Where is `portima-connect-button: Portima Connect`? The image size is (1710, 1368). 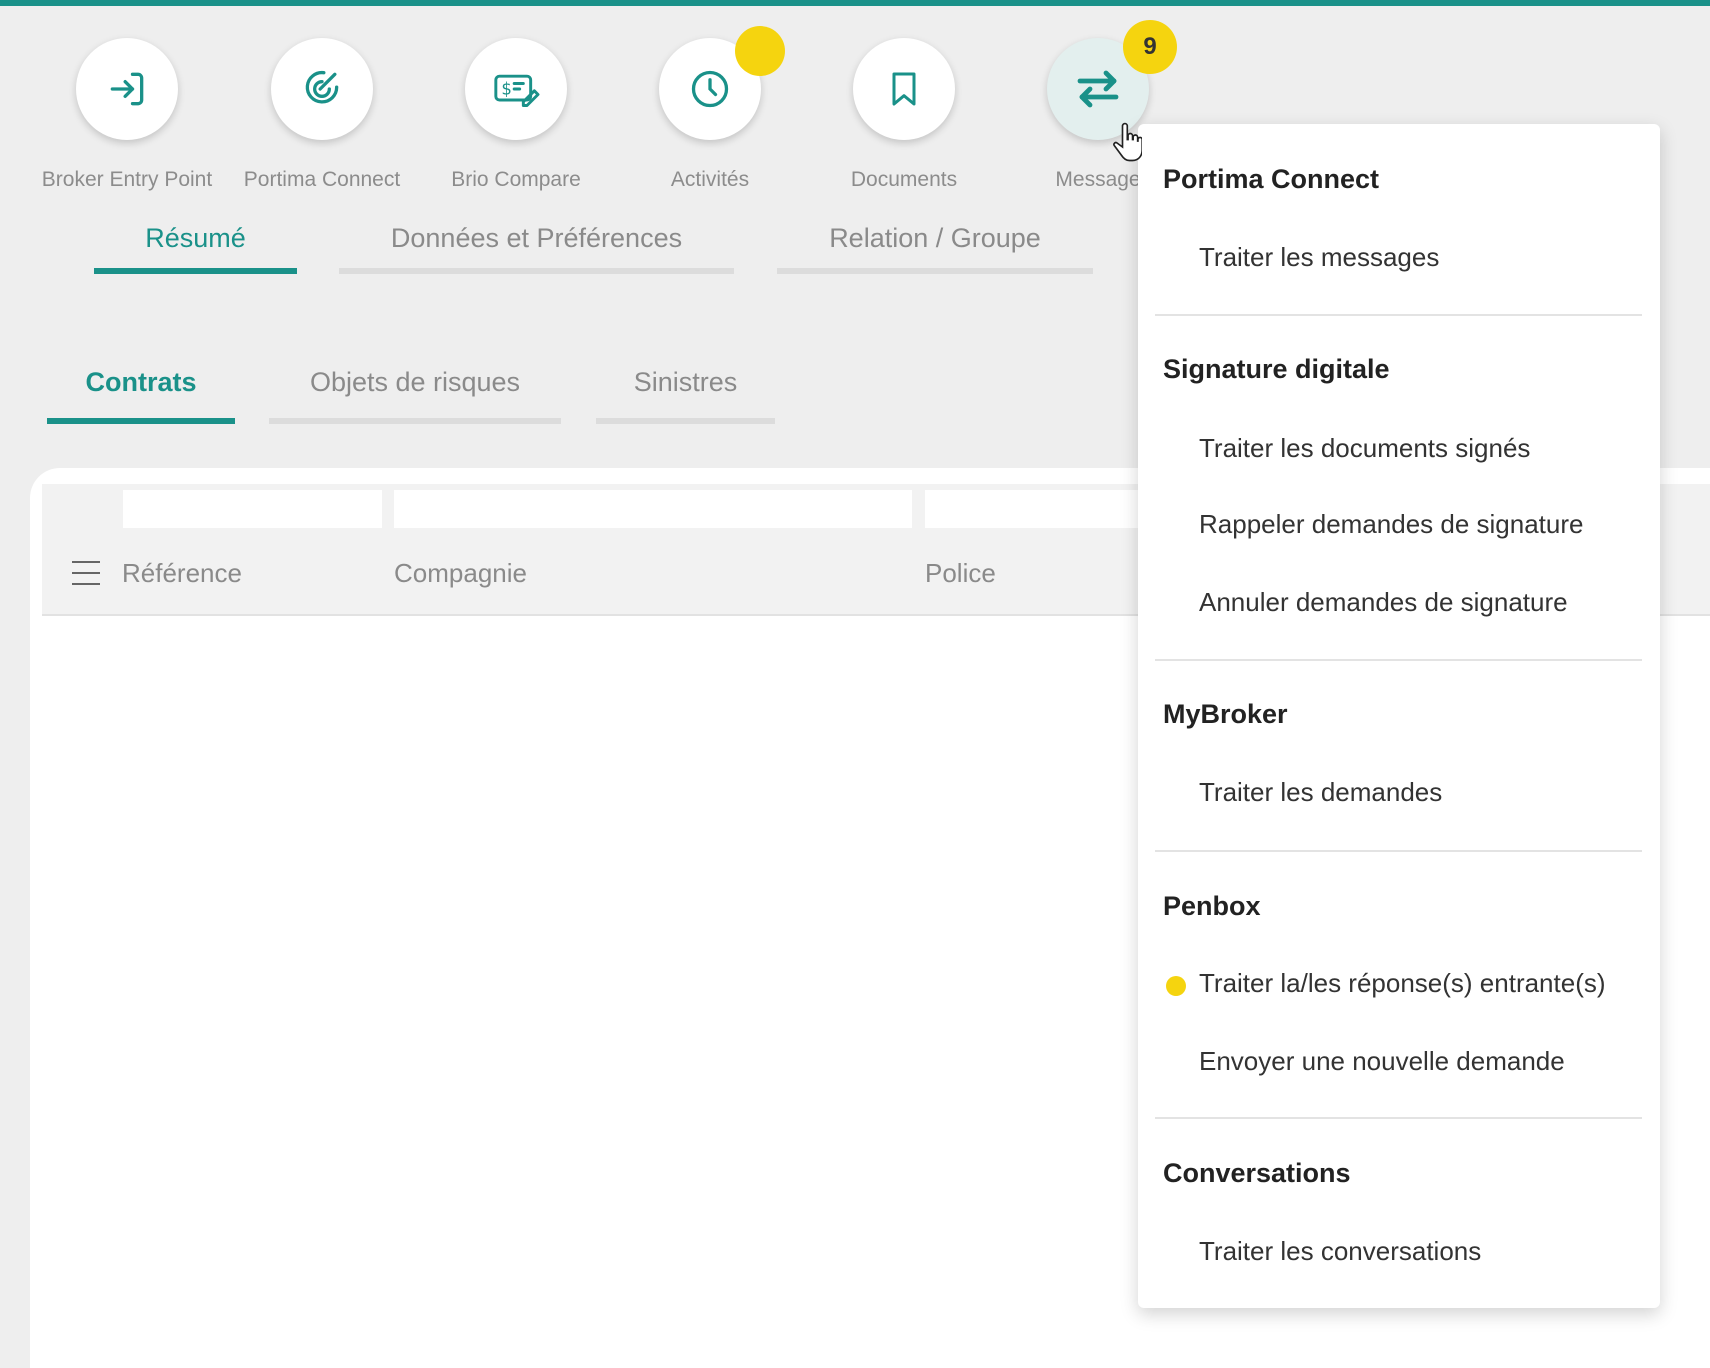
portima-connect-button: Portima Connect is located at coordinates (322, 115).